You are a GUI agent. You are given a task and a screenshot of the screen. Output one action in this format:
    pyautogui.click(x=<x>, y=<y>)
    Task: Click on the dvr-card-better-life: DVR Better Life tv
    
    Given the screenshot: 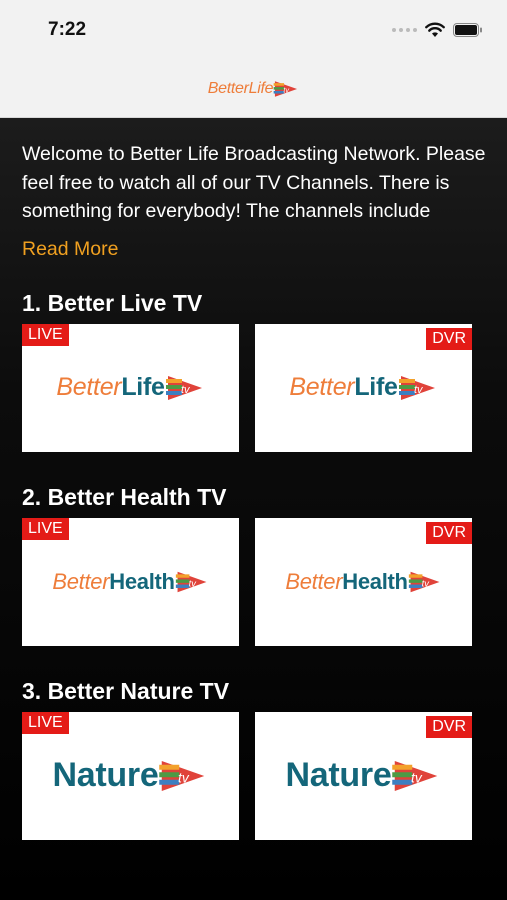 What is the action you would take?
    pyautogui.click(x=363, y=387)
    